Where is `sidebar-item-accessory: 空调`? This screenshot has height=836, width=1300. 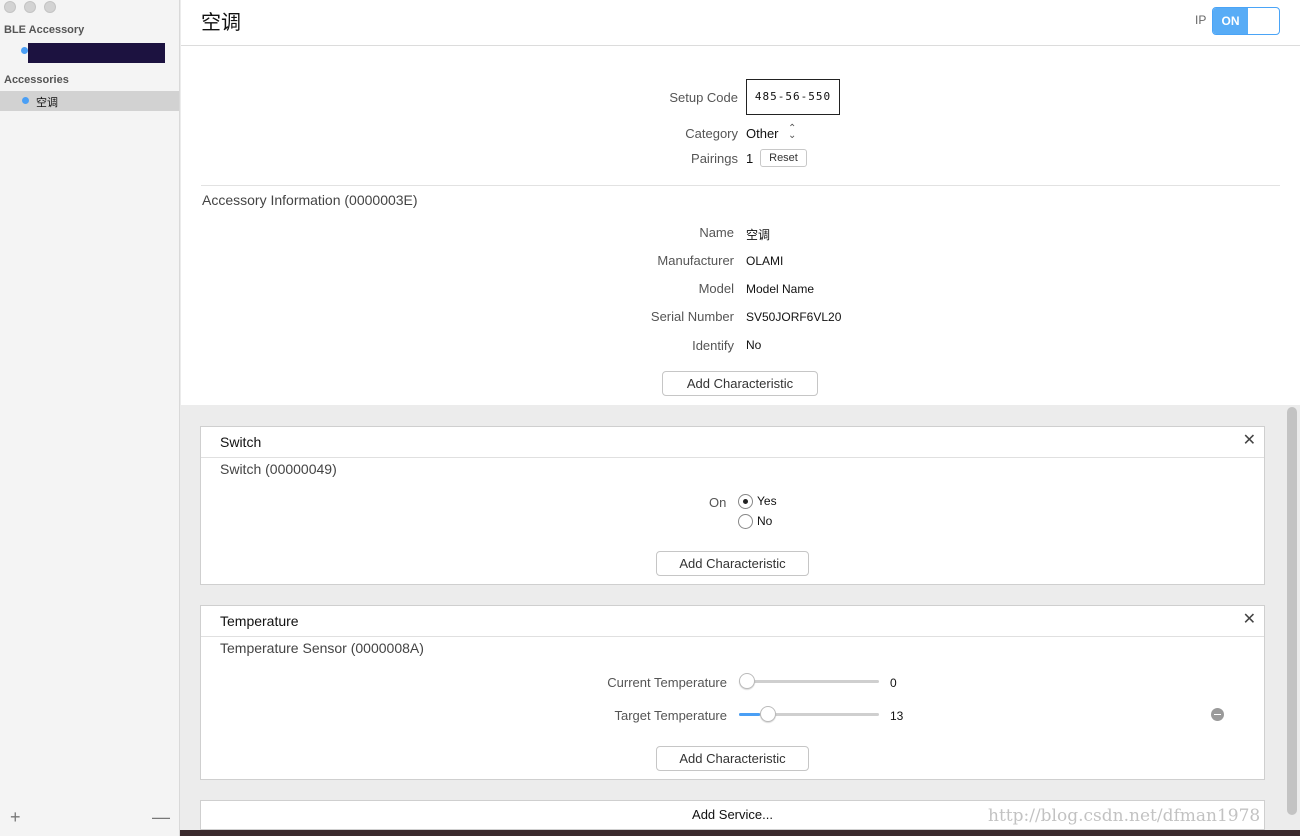 sidebar-item-accessory: 空调 is located at coordinates (89, 101).